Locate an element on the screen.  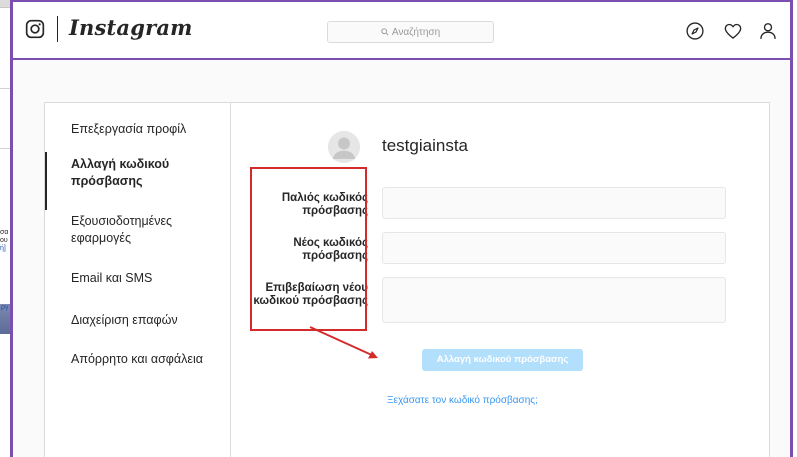
search-input: Αναζήτηση is located at coordinates (410, 32).